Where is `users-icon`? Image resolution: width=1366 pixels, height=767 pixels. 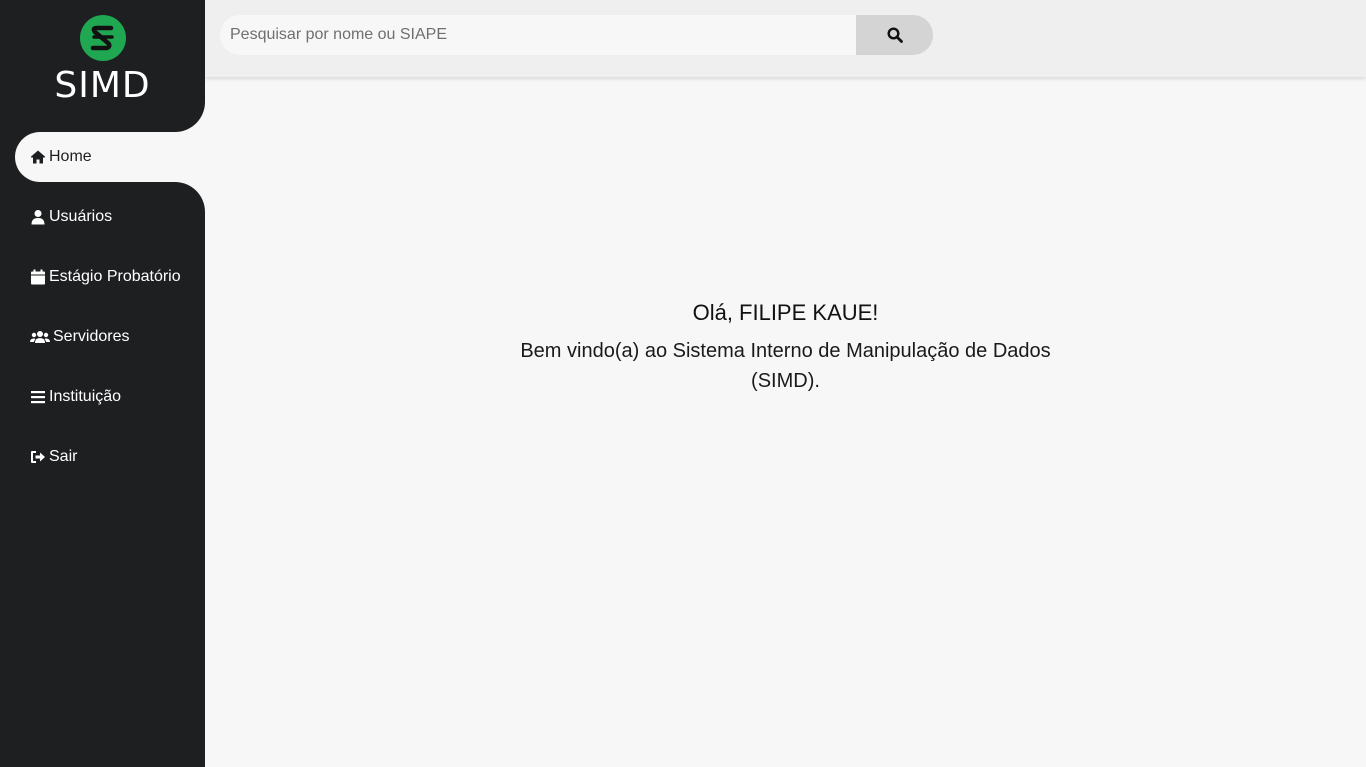
users-icon is located at coordinates (40, 337).